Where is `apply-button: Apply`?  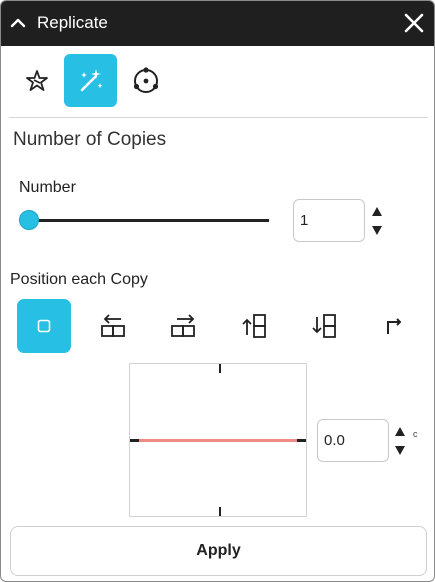 apply-button: Apply is located at coordinates (218, 551).